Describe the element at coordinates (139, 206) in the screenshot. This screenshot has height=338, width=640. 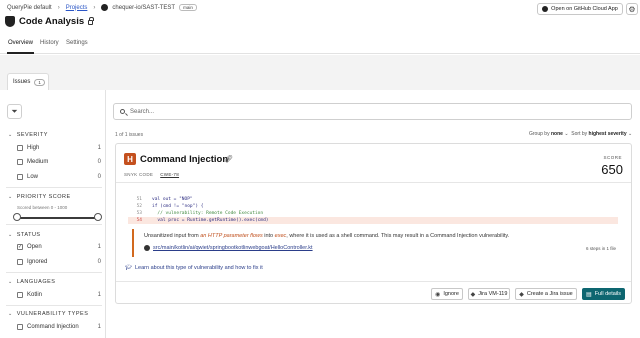
I see `line-number: 52` at that location.